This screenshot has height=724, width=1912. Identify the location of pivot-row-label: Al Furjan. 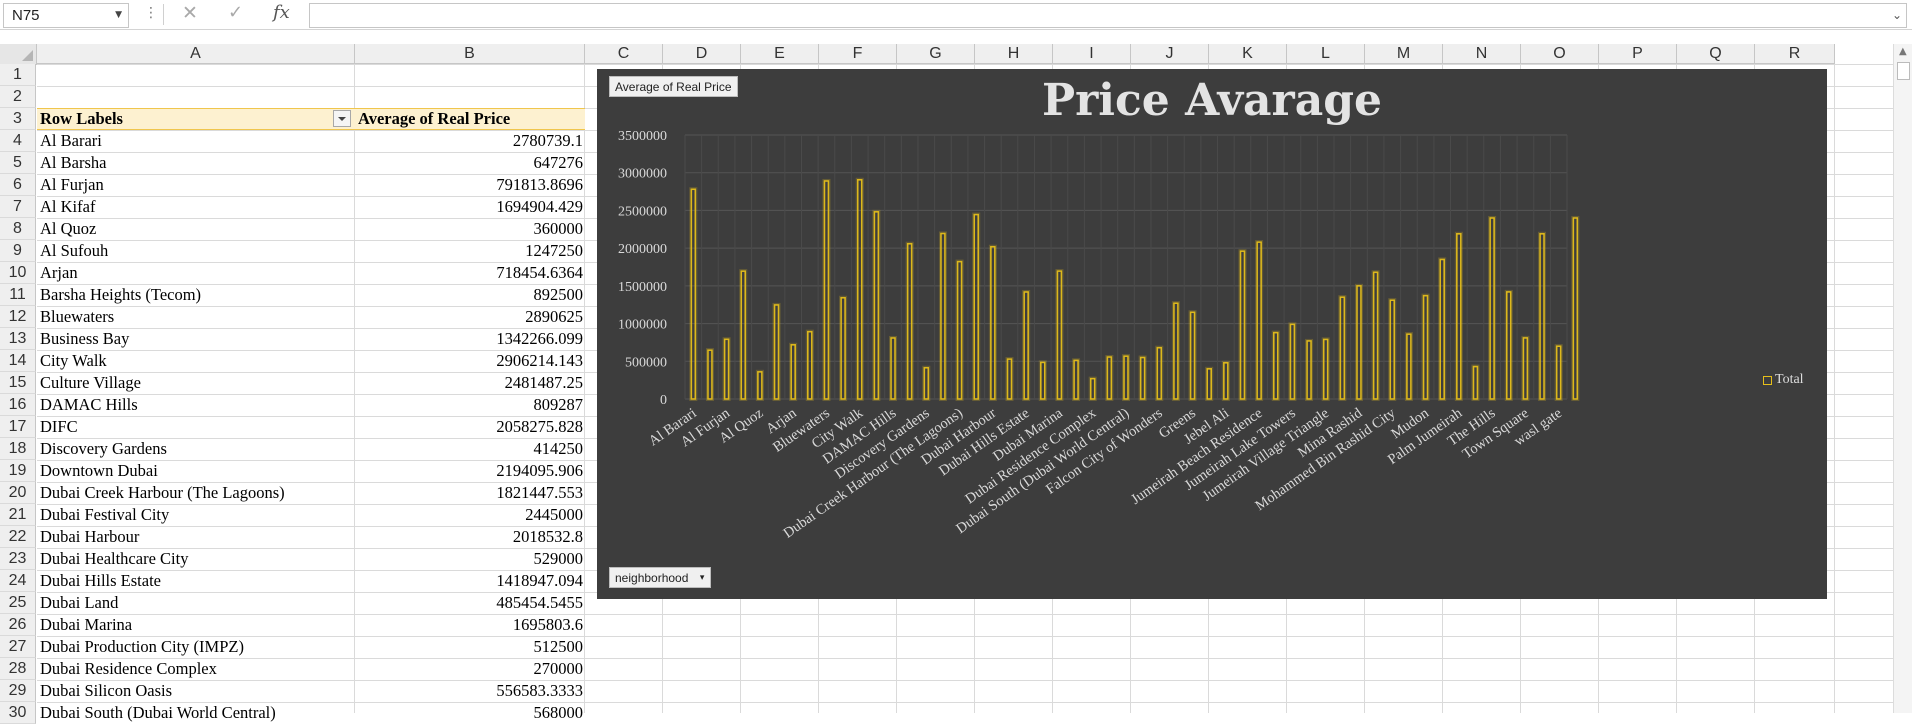
(196, 185).